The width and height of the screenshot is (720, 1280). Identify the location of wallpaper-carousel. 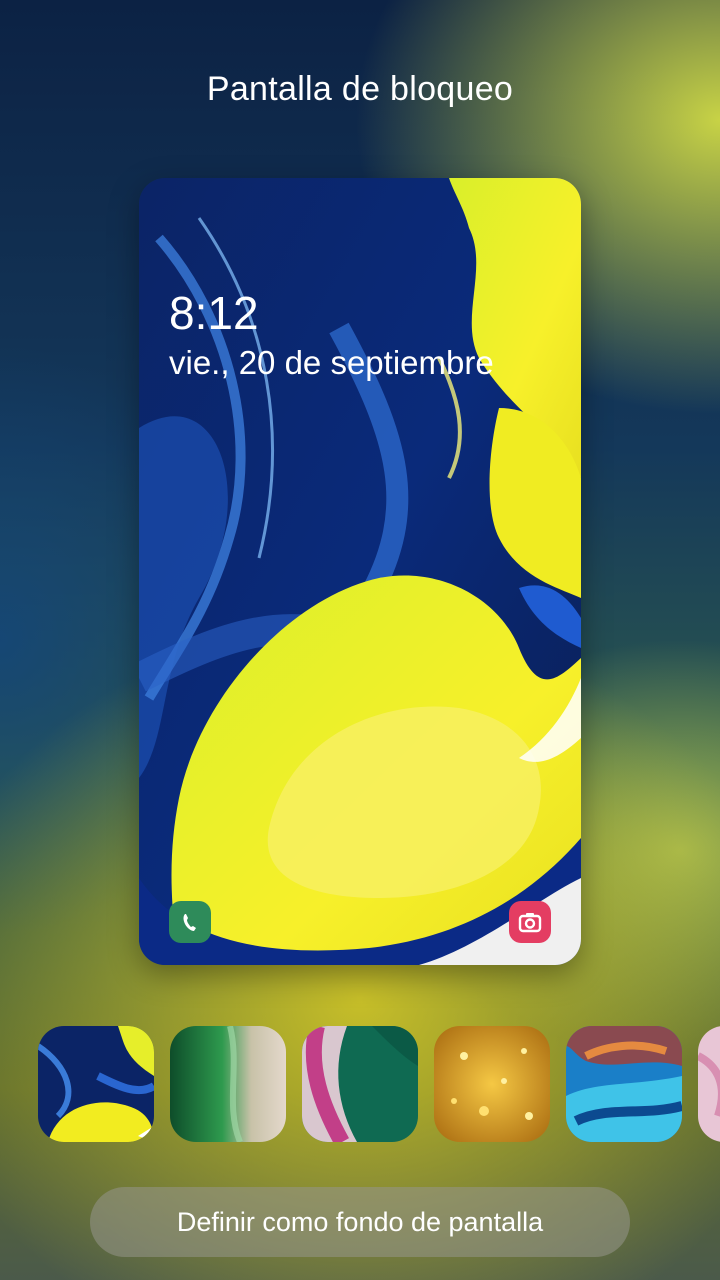
(379, 1084).